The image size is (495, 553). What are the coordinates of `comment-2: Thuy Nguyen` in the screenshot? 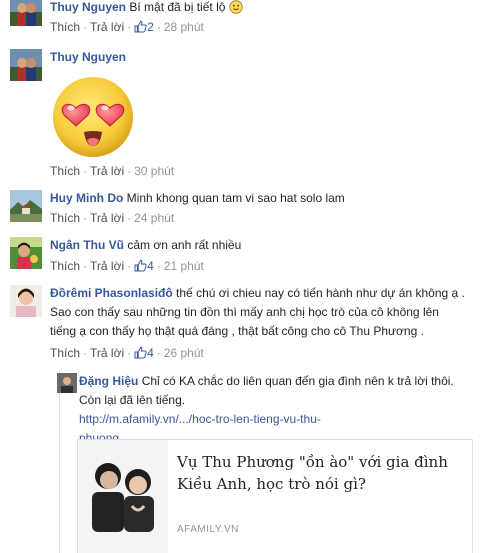 It's located at (88, 57).